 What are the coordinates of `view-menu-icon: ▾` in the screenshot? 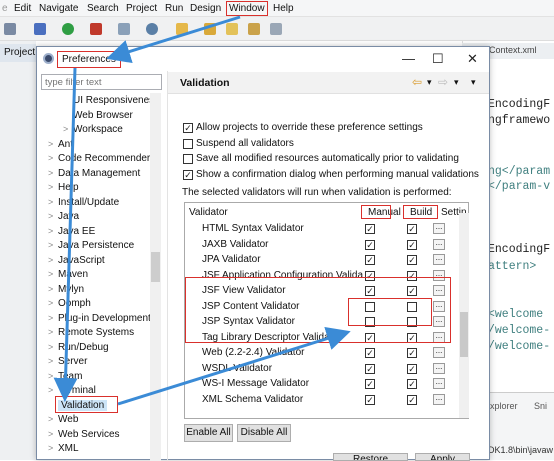 It's located at (473, 82).